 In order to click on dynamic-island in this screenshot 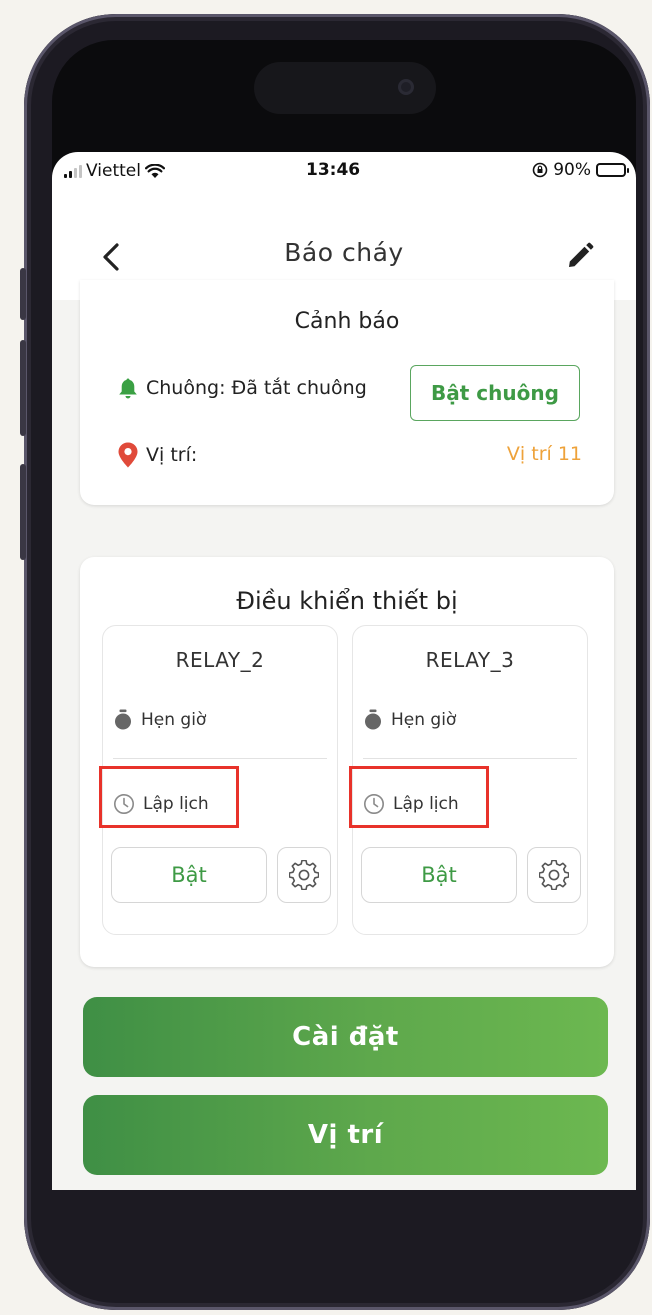, I will do `click(345, 88)`.